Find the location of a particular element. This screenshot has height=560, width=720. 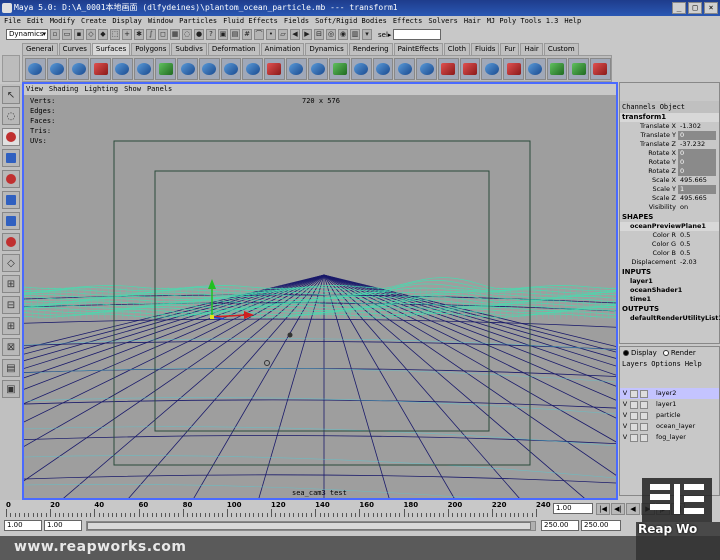

menu-file: File is located at coordinates (12, 21).